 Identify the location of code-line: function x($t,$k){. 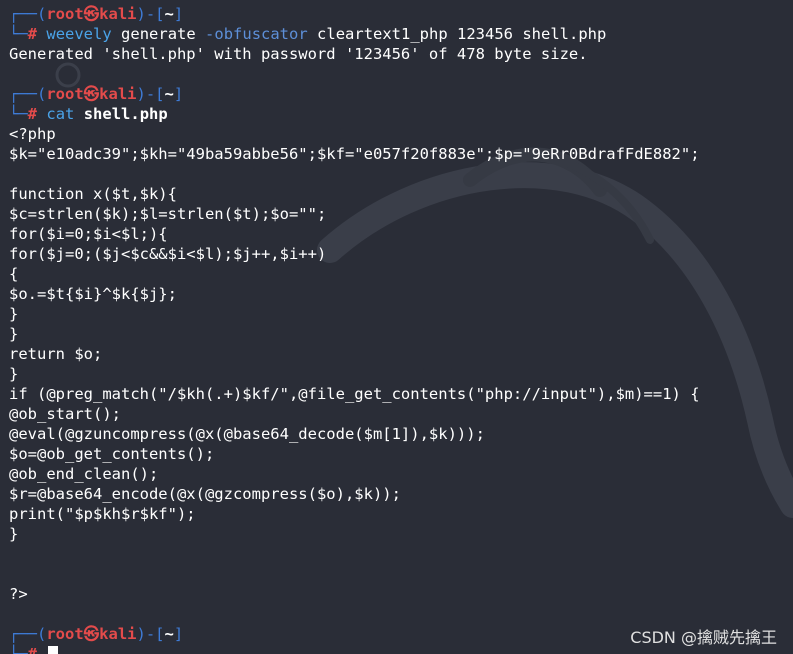
(93, 194).